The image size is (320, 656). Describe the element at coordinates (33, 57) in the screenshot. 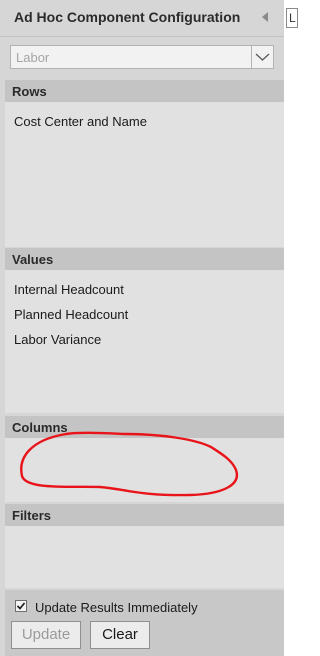

I see `component-select-value: Labor` at that location.